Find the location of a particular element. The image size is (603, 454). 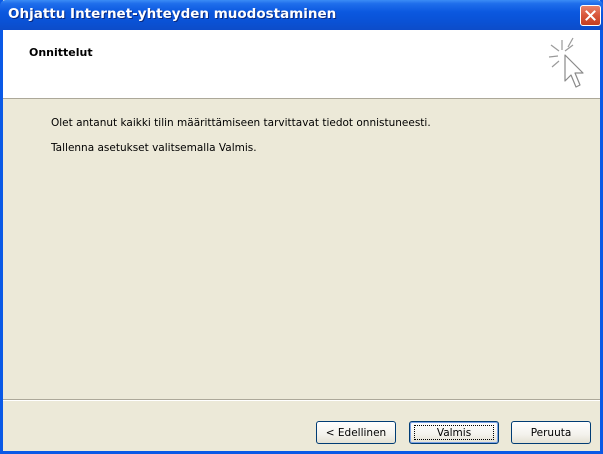

focus-rectangle is located at coordinates (454, 432).